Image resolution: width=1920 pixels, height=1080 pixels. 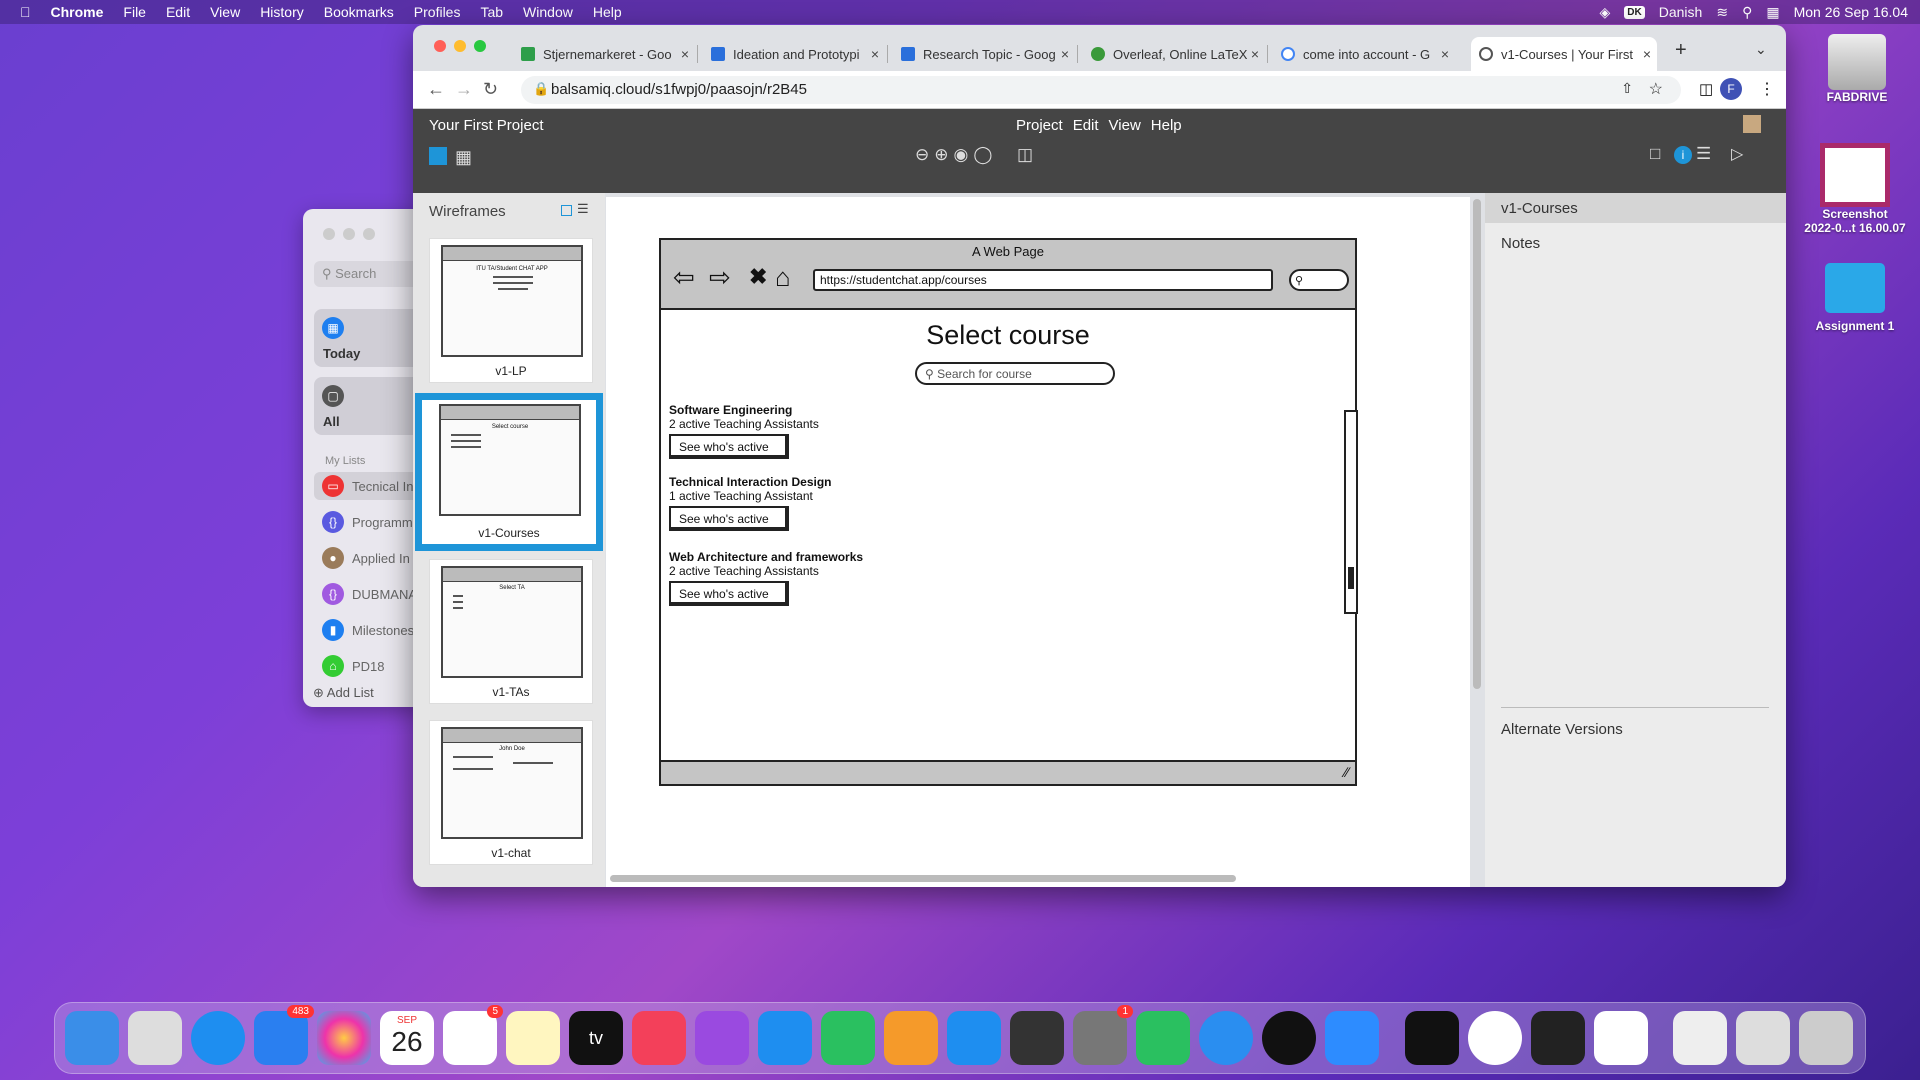 I want to click on info-icon: i, so click(x=1683, y=155).